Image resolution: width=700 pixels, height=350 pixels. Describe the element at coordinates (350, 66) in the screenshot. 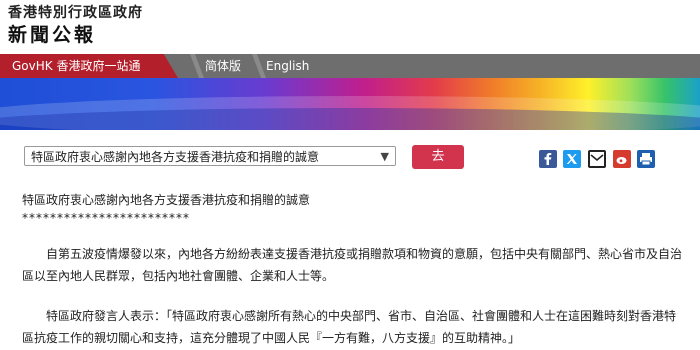

I see `top-nav: GovHK 香港政府一站通 简体版 English` at that location.